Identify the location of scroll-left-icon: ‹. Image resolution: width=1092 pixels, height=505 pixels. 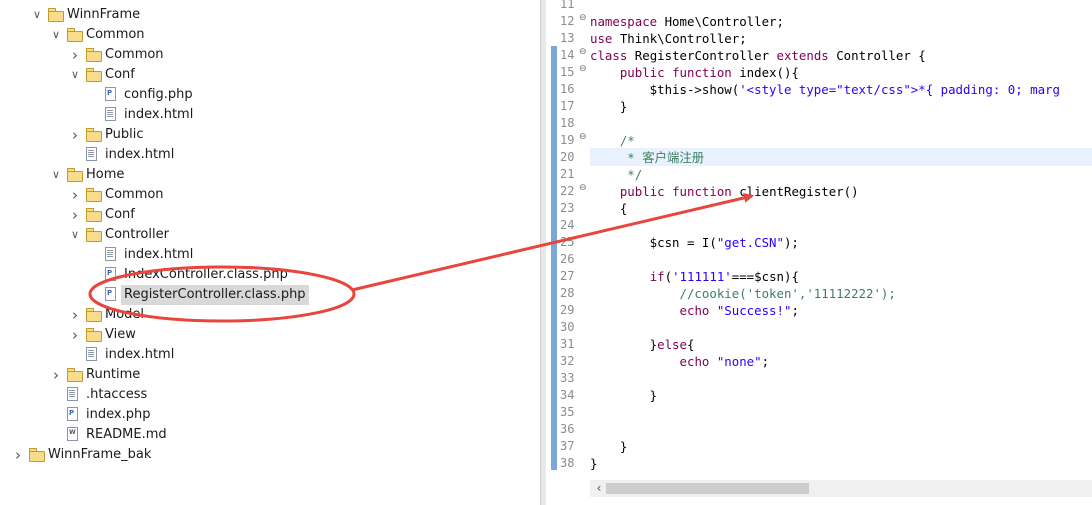
(599, 488).